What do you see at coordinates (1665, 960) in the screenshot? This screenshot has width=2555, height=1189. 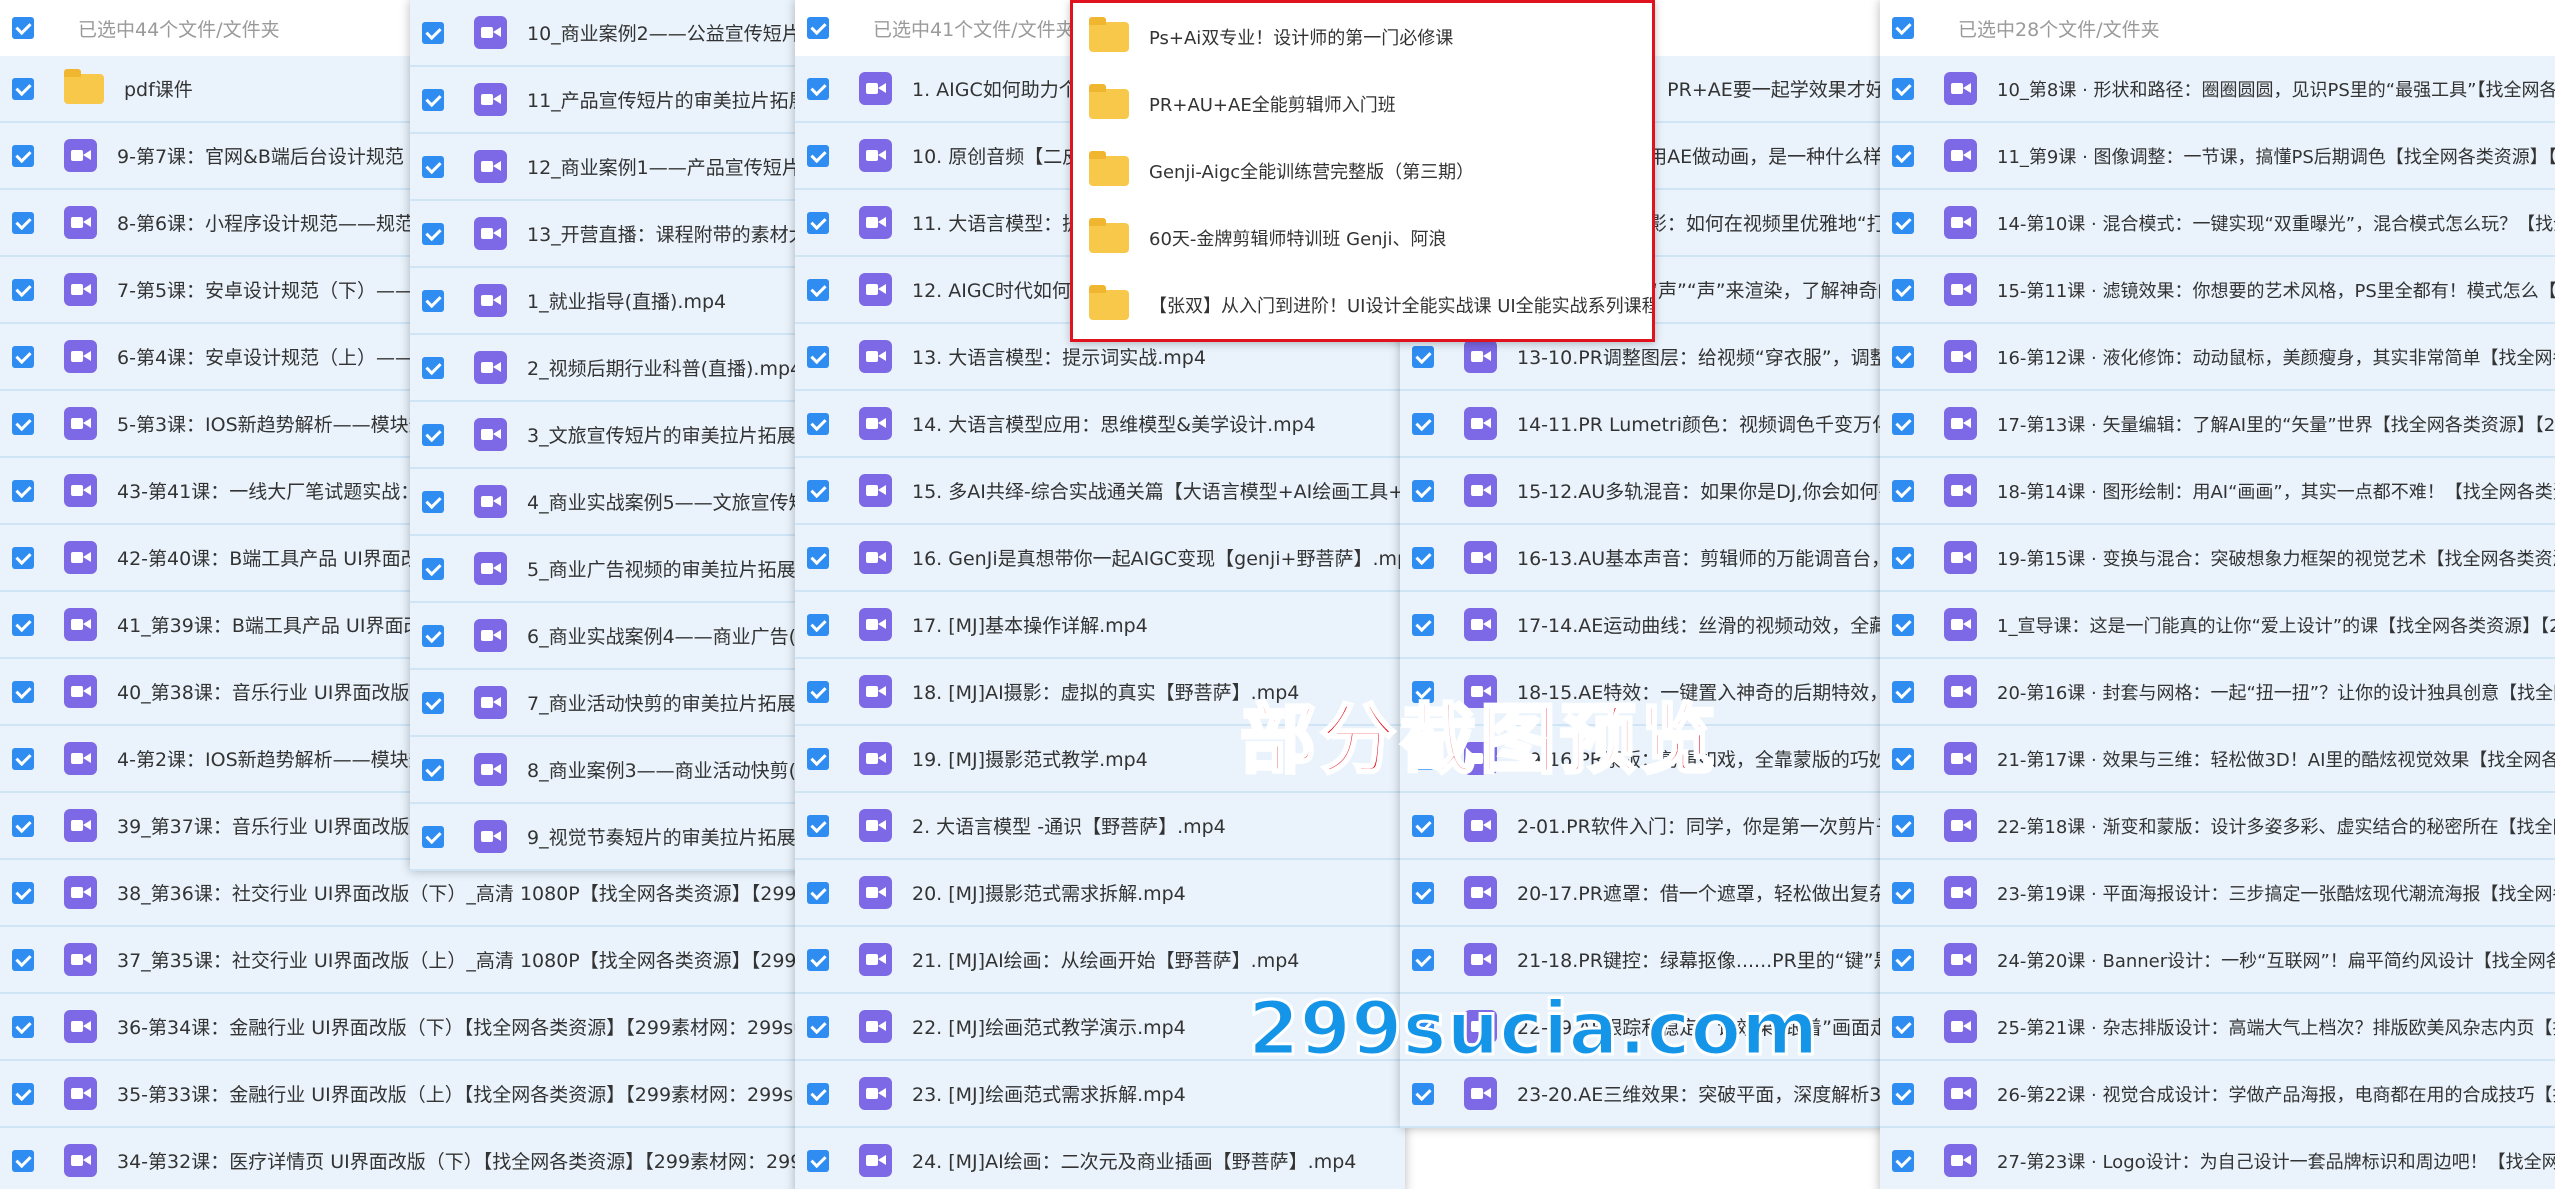 I see `file-row: 21-18.PR键控：绿幕抠像......PR里的“键”是什么？` at bounding box center [1665, 960].